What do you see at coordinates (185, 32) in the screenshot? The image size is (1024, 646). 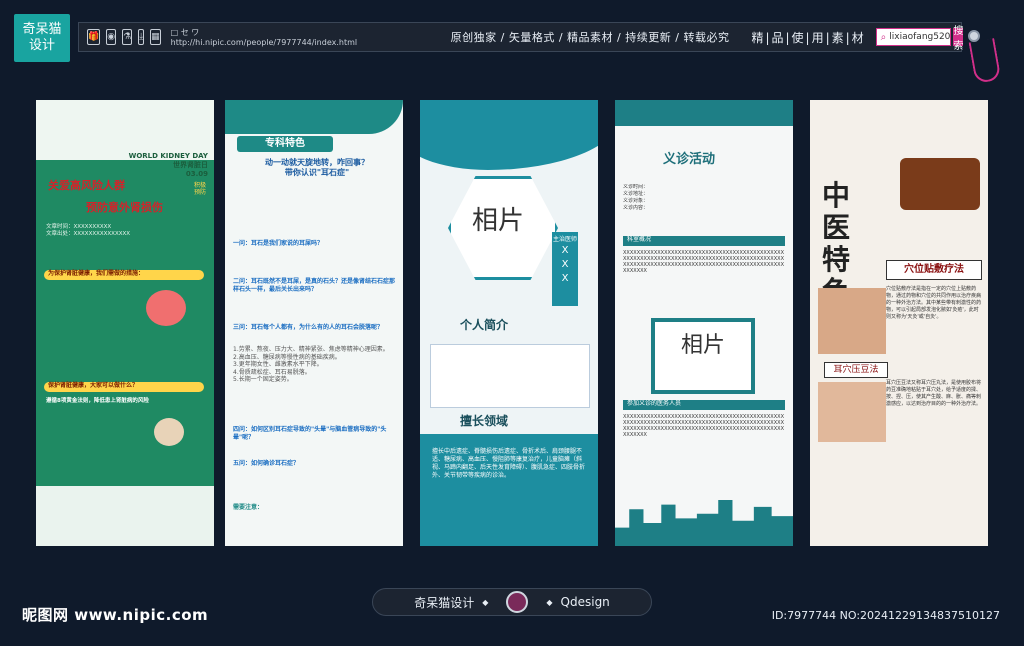 I see `toolbar-small-icons: □ セ ワ` at bounding box center [185, 32].